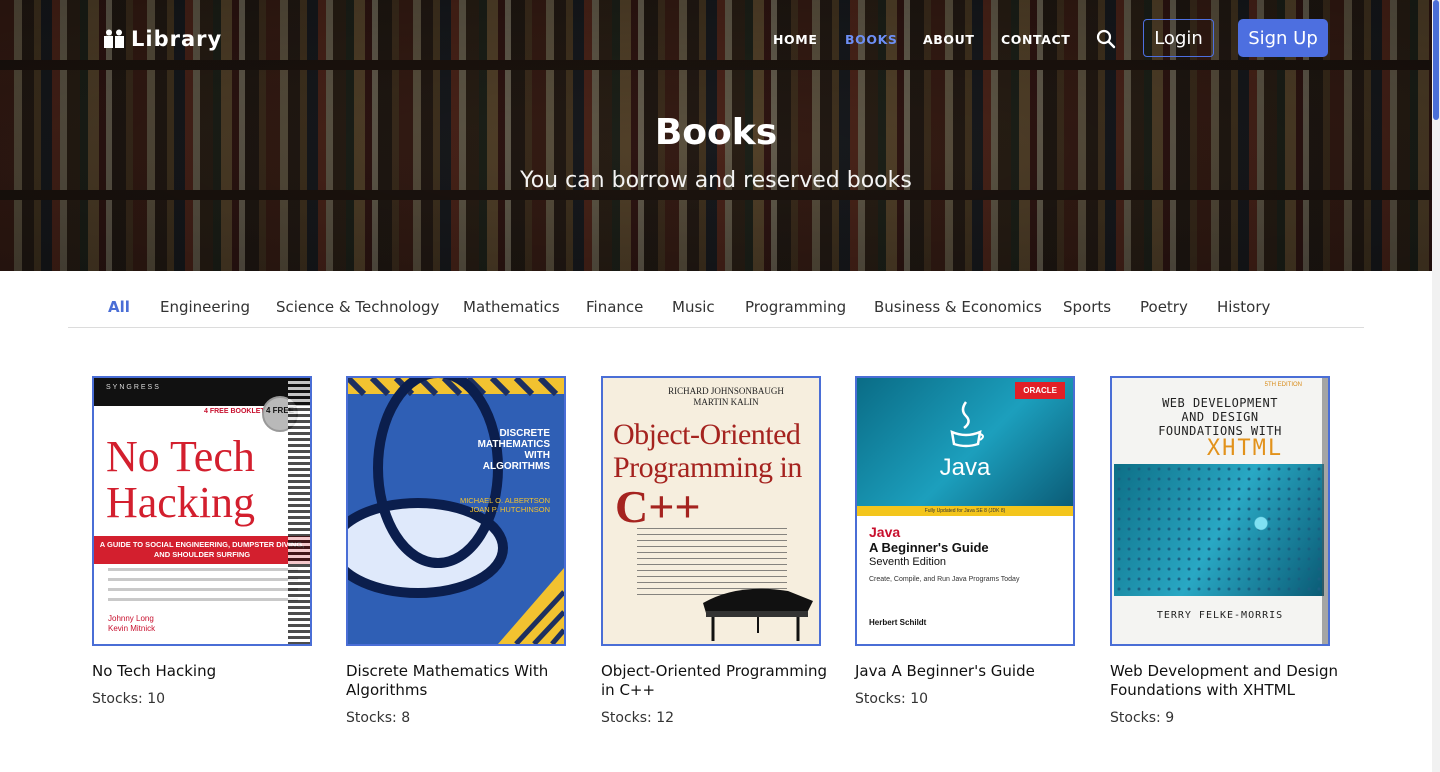  What do you see at coordinates (205, 307) in the screenshot?
I see `tab-engineering: Engineering` at bounding box center [205, 307].